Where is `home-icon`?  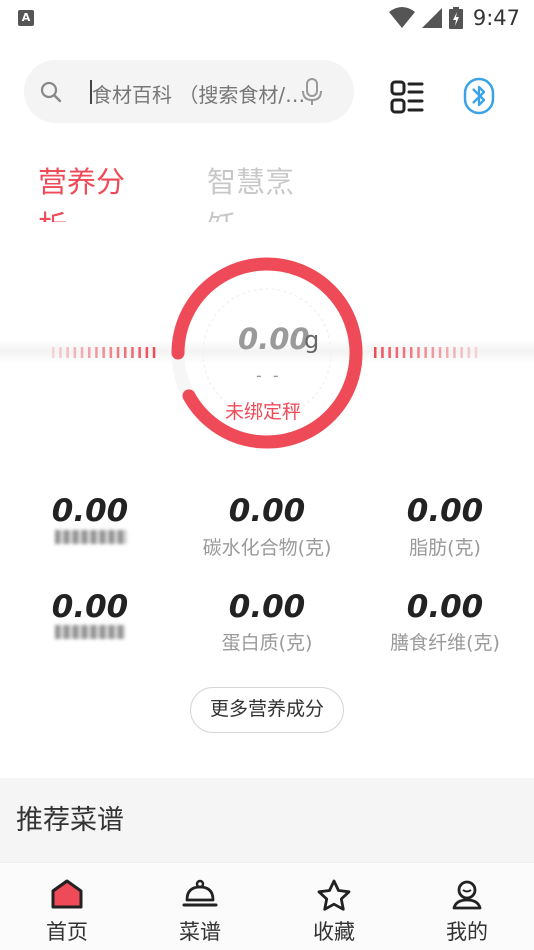 home-icon is located at coordinates (67, 894).